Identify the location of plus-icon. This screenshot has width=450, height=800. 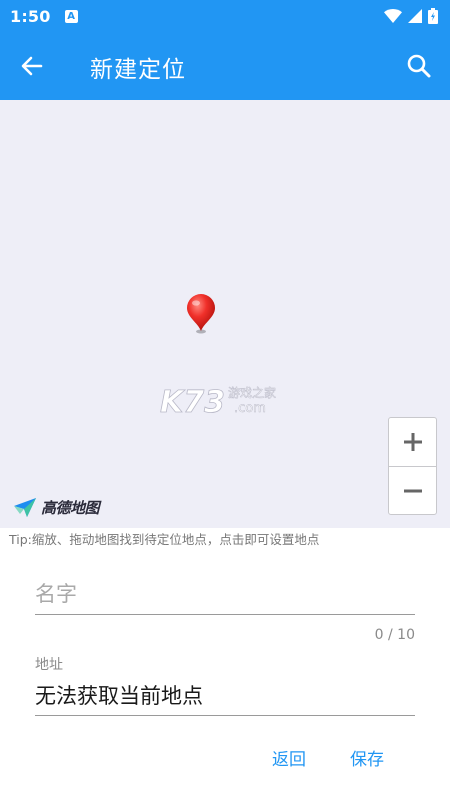
(412, 442).